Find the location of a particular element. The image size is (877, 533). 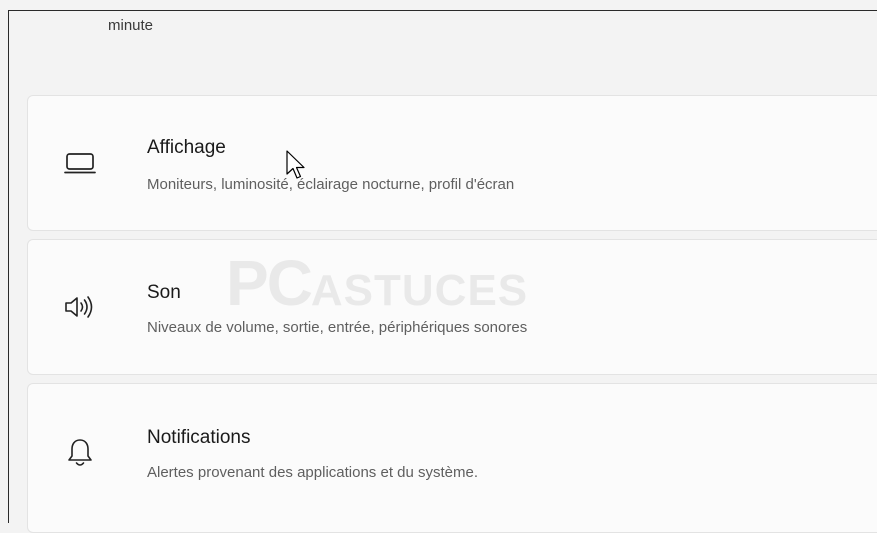

monitor-icon is located at coordinates (80, 163).